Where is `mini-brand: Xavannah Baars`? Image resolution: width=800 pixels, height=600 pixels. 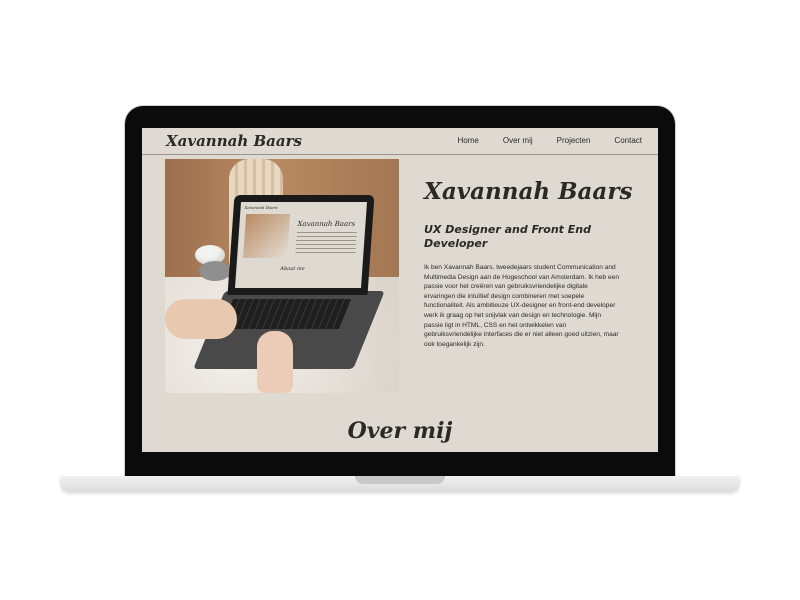
mini-brand: Xavannah Baars is located at coordinates (261, 207).